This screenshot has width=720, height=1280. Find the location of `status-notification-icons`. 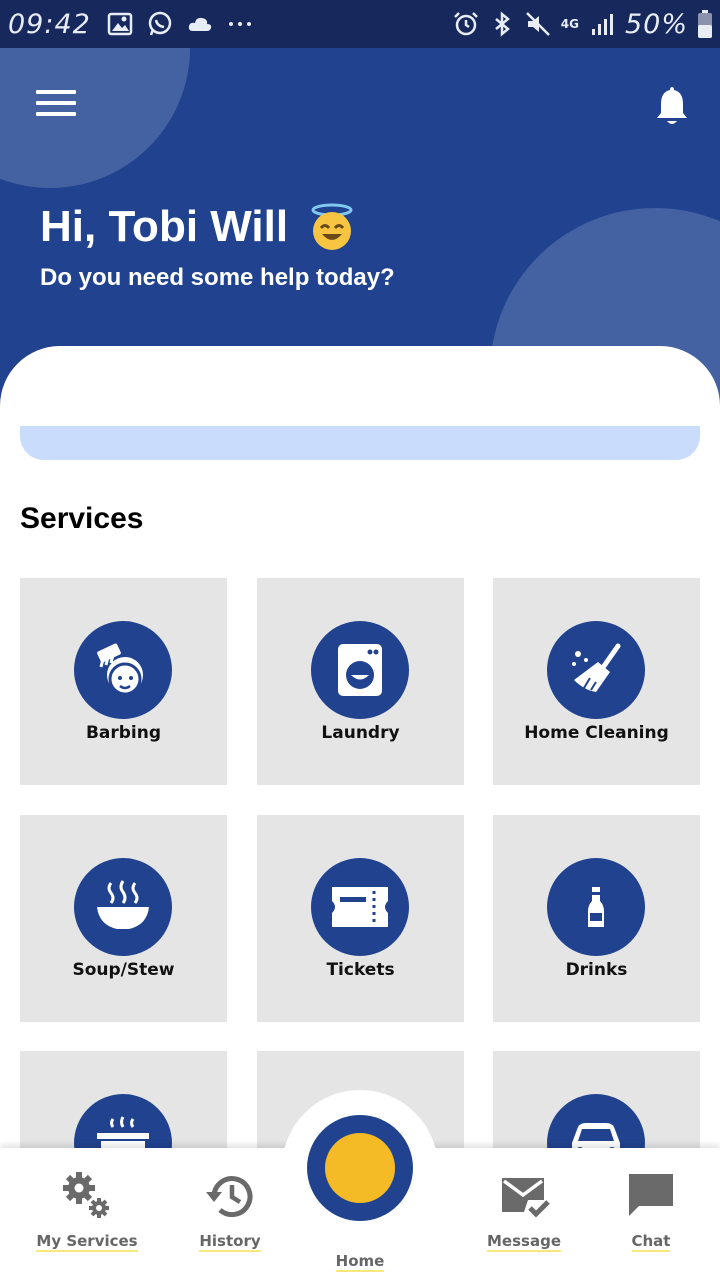

status-notification-icons is located at coordinates (180, 24).